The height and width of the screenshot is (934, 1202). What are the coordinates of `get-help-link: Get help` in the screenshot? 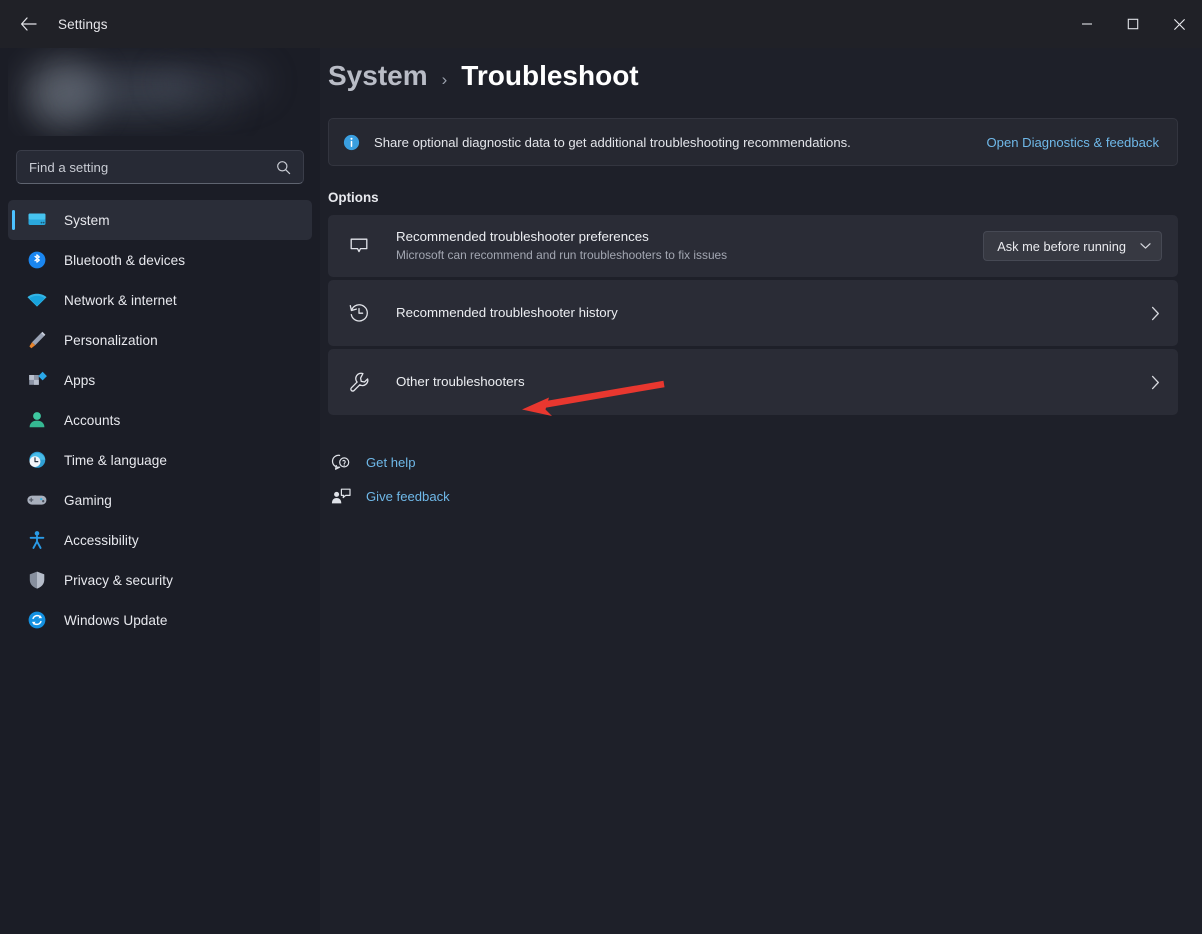 It's located at (765, 462).